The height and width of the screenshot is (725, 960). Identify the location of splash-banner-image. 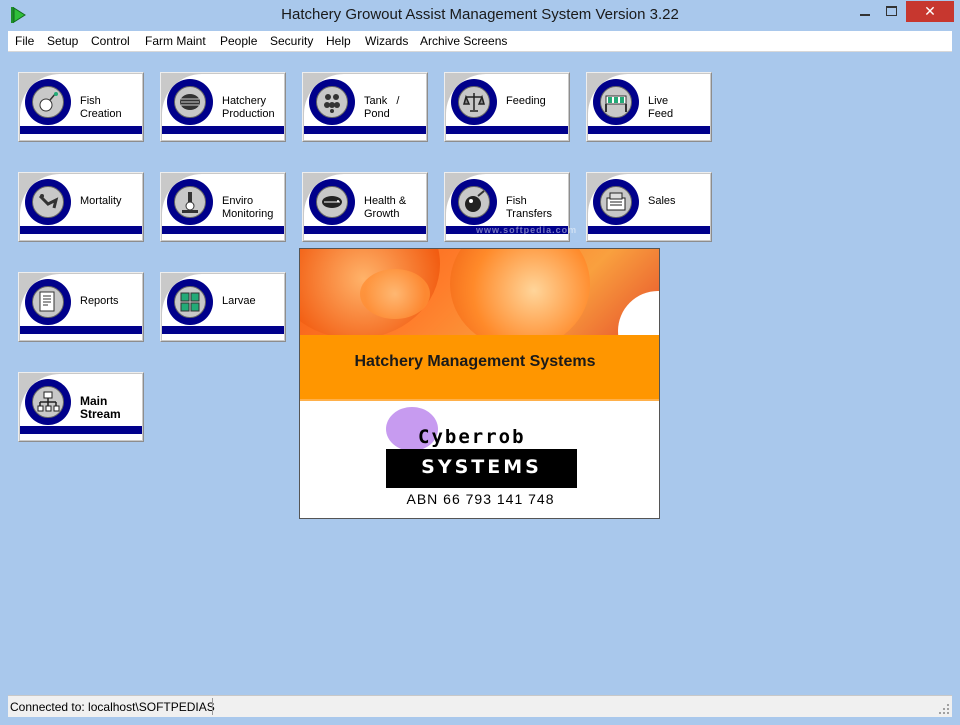
(479, 299).